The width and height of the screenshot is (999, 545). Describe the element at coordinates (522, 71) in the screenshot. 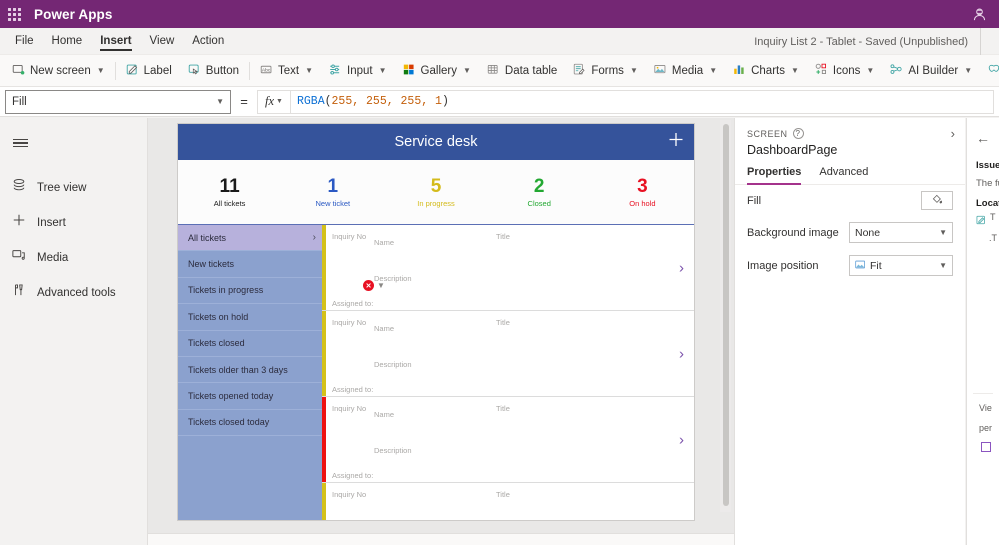

I see `ribbon-data-table: Data table` at that location.